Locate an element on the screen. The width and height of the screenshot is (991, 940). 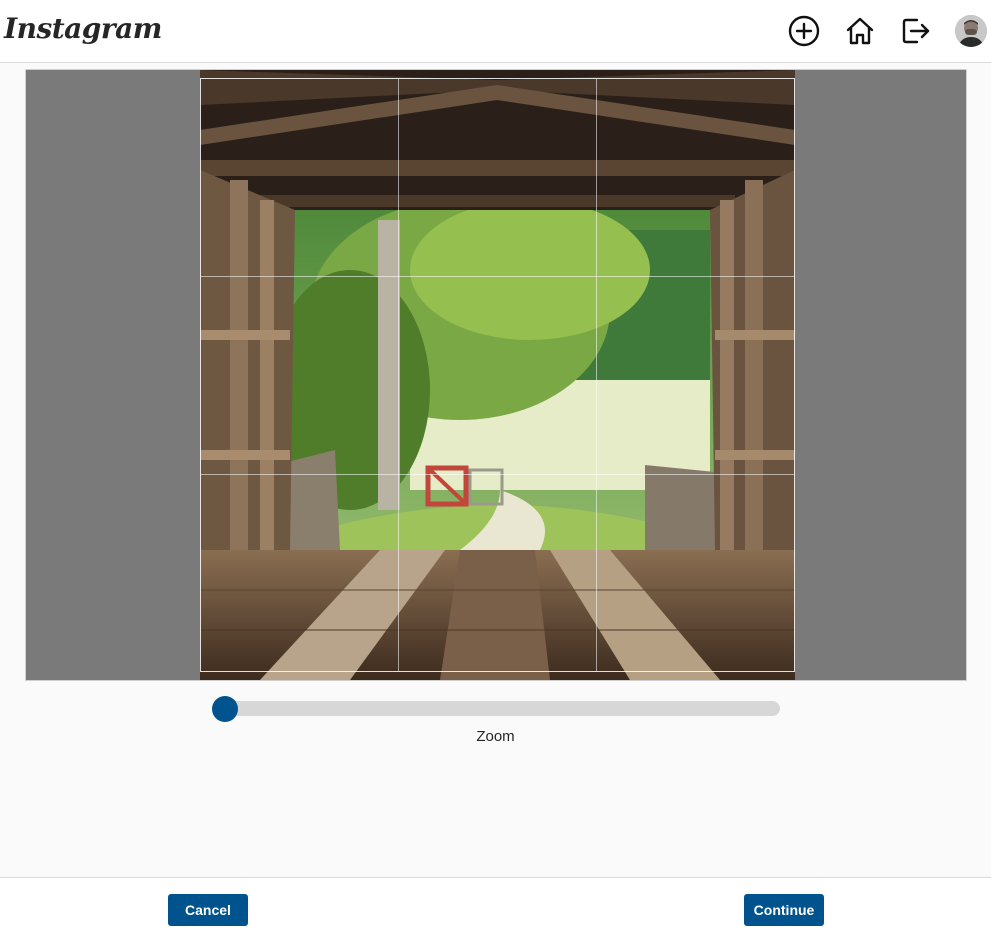
instagram-logo: Instagram is located at coordinates (83, 28).